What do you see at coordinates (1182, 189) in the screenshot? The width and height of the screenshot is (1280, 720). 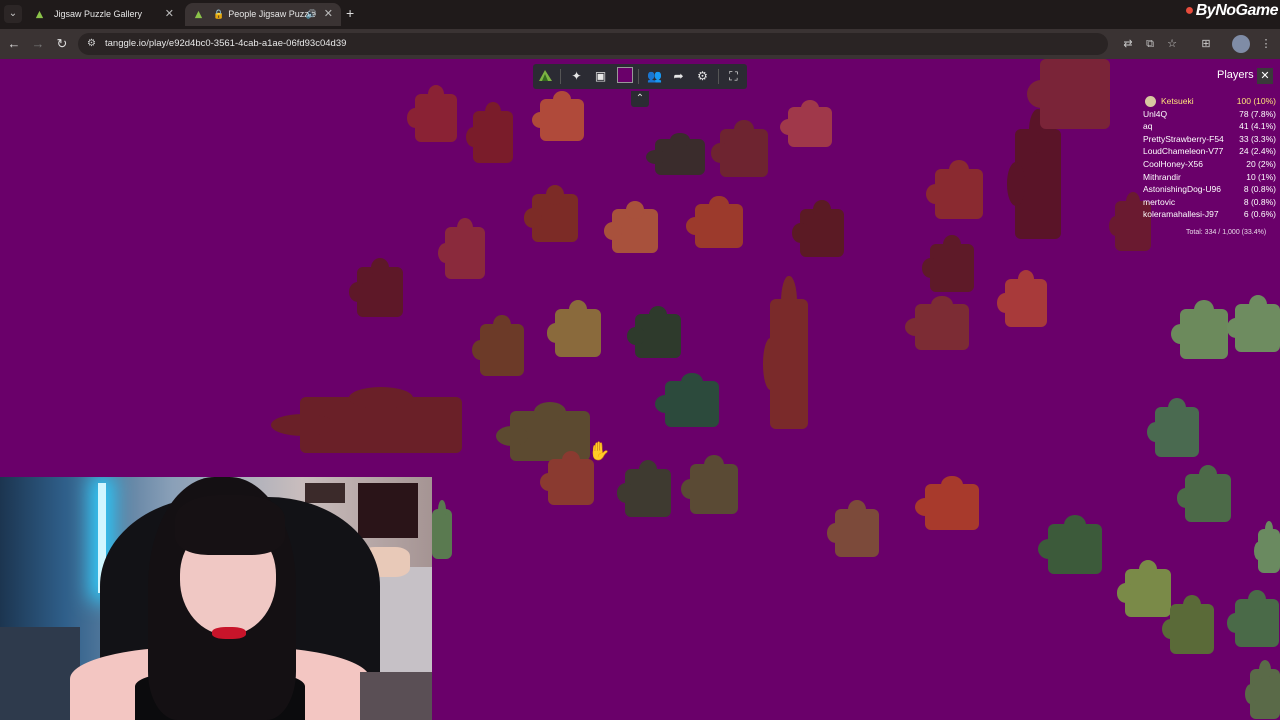 I see `player-name: AstonishingDog-U96` at bounding box center [1182, 189].